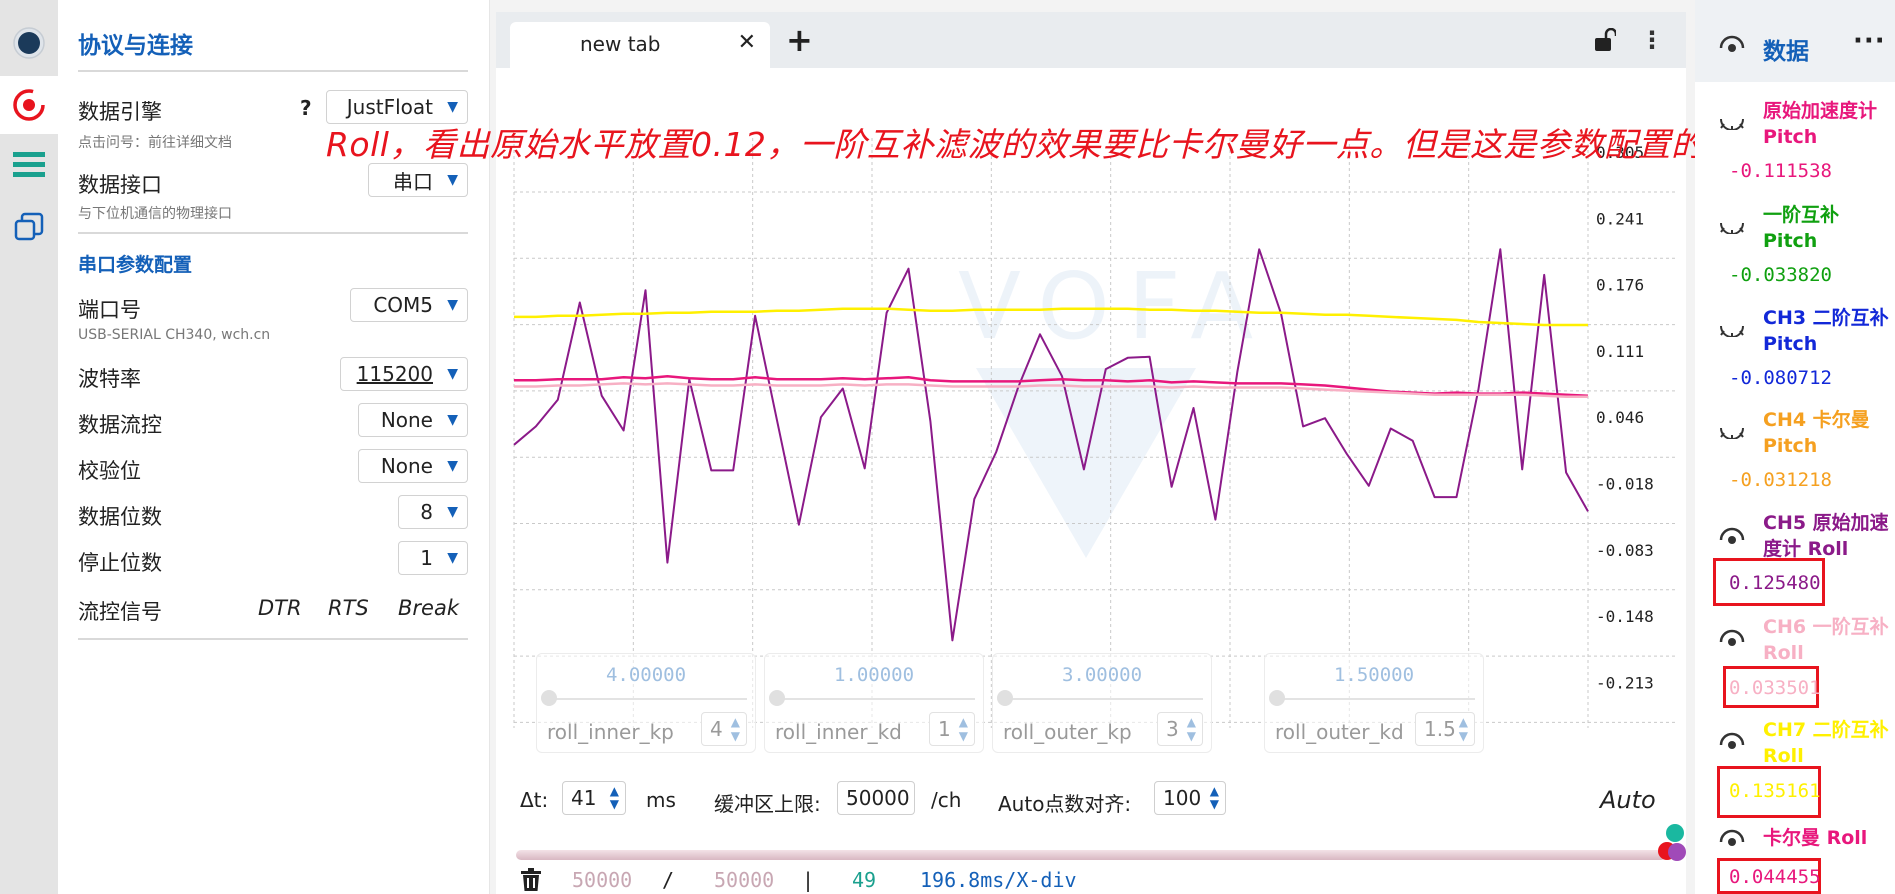 The image size is (1895, 894). Describe the element at coordinates (531, 880) in the screenshot. I see `trash-icon` at that location.